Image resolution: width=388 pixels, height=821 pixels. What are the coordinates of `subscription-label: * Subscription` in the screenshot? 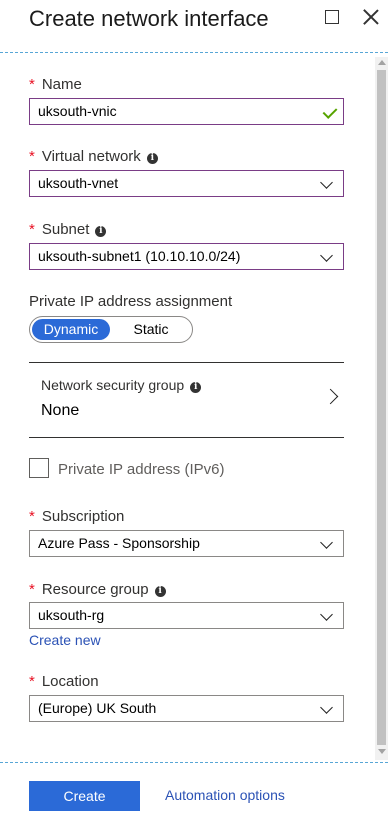 It's located at (77, 516).